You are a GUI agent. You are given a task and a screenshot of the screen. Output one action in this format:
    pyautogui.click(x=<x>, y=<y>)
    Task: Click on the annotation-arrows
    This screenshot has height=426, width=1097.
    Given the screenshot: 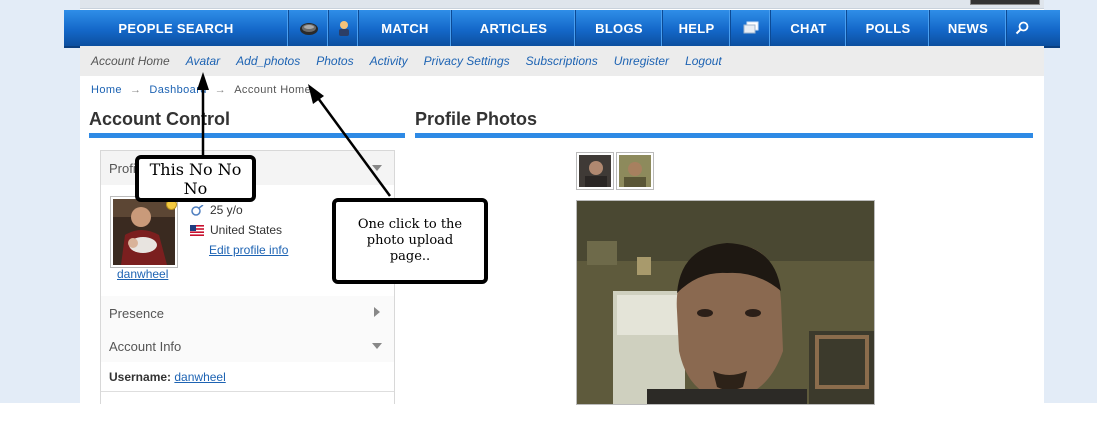 What is the action you would take?
    pyautogui.click(x=294, y=134)
    